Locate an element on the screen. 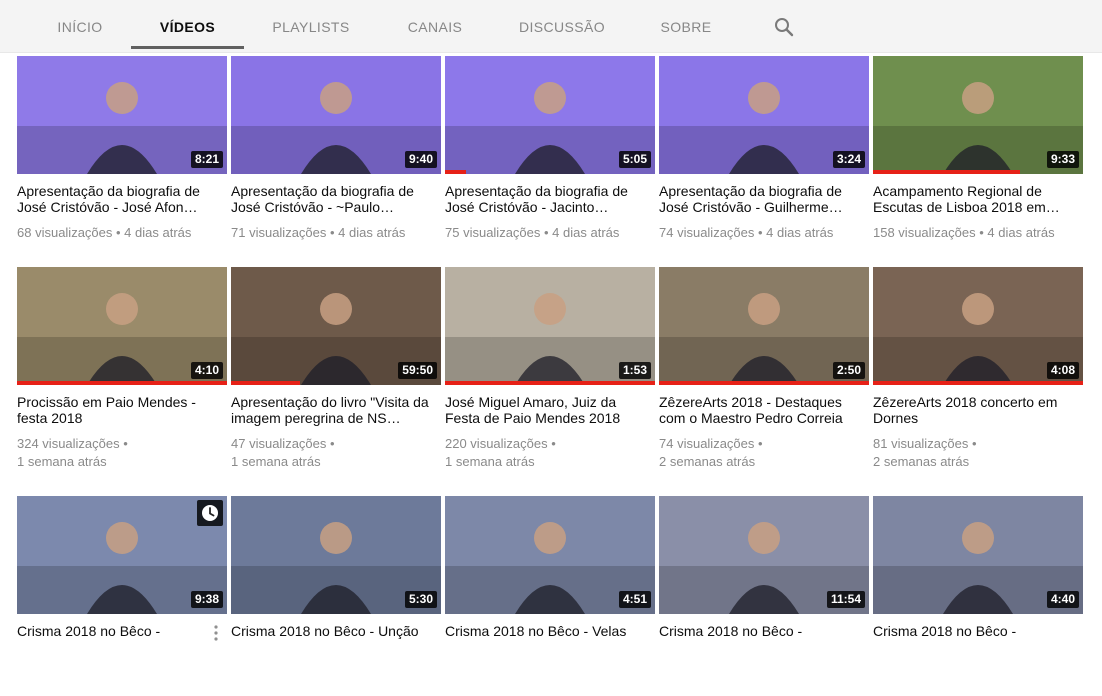  video-title: Procissão em Paio Mendes - festa 2018 is located at coordinates (118, 410).